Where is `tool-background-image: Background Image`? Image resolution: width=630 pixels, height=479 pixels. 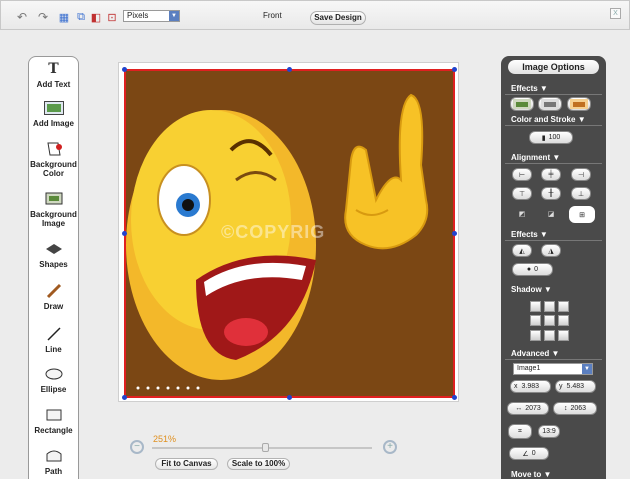 tool-background-image: Background Image is located at coordinates (53, 209).